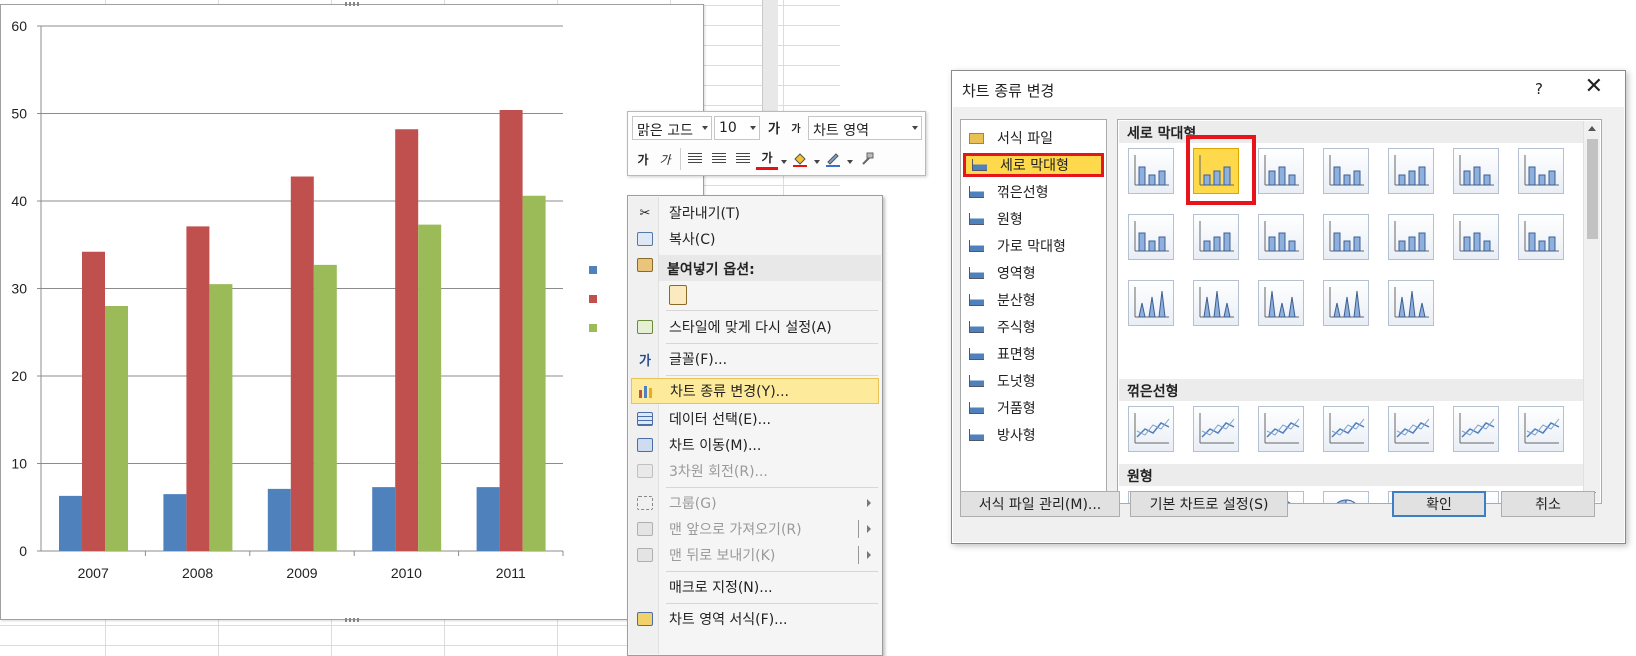 The image size is (1636, 656). Describe the element at coordinates (755, 555) in the screenshot. I see `send-to-back-menu-item: 맨 뒤로 보내기(K)` at that location.